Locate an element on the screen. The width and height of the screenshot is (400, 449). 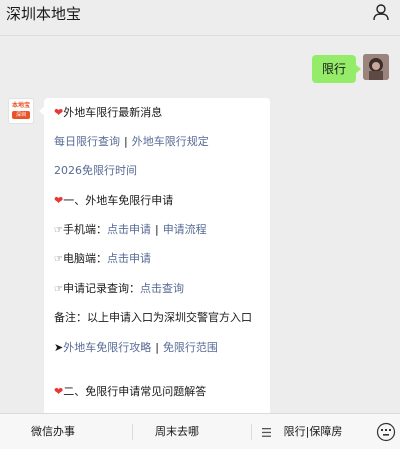
pc-apply-row: ☞电脑端：点击申请 is located at coordinates (102, 258).